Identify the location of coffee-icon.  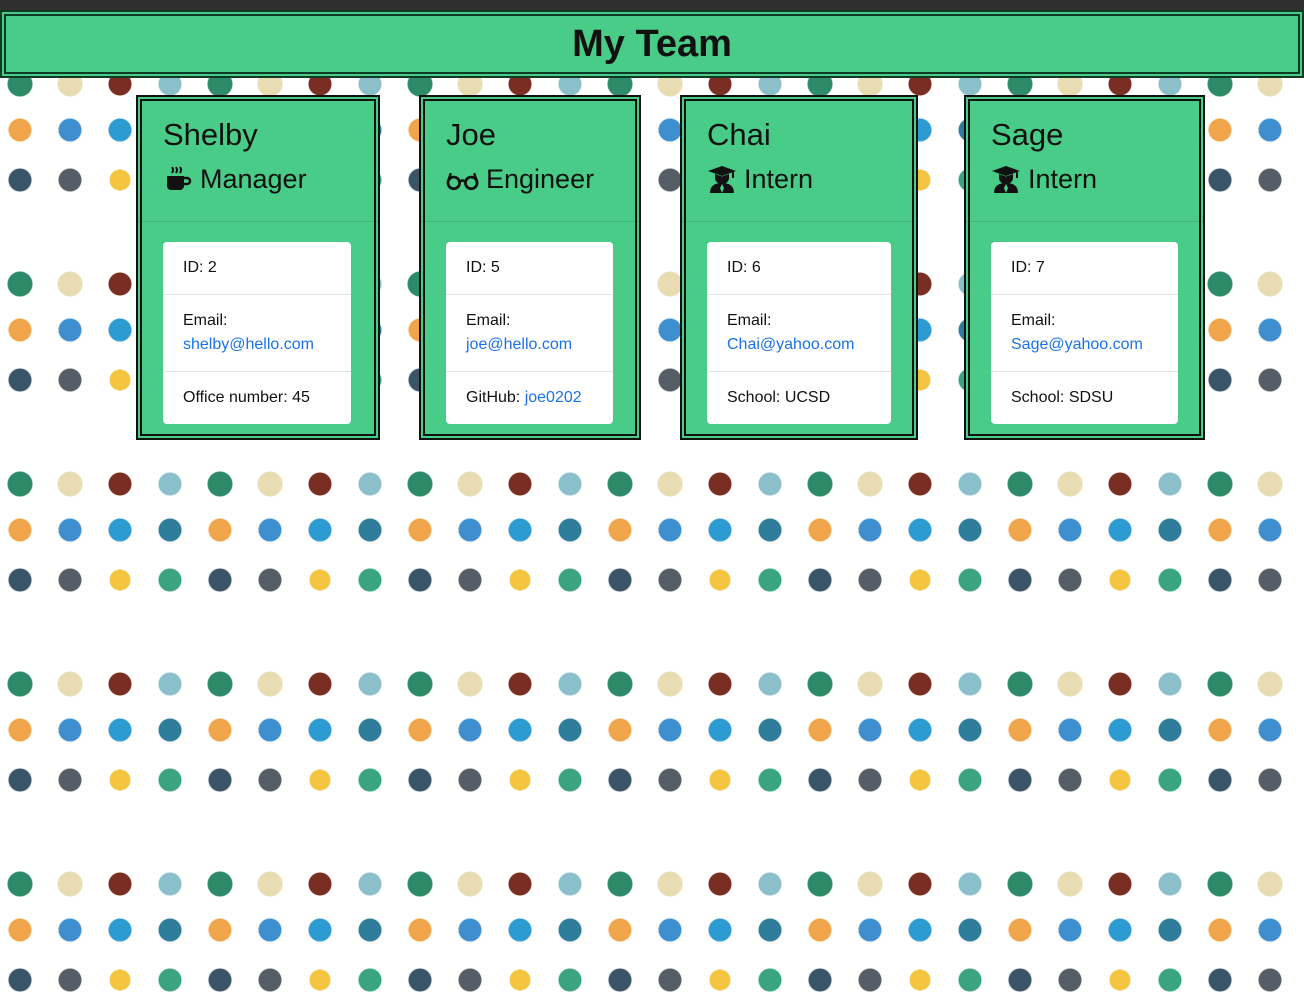
(179, 178).